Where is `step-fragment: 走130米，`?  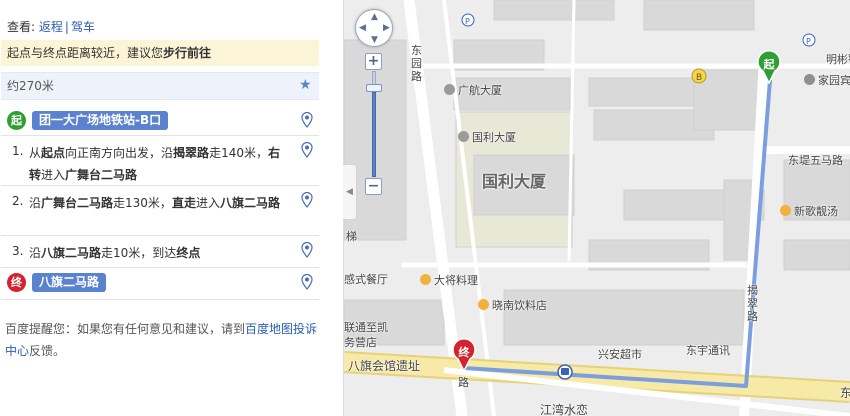 step-fragment: 走130米， is located at coordinates (142, 203).